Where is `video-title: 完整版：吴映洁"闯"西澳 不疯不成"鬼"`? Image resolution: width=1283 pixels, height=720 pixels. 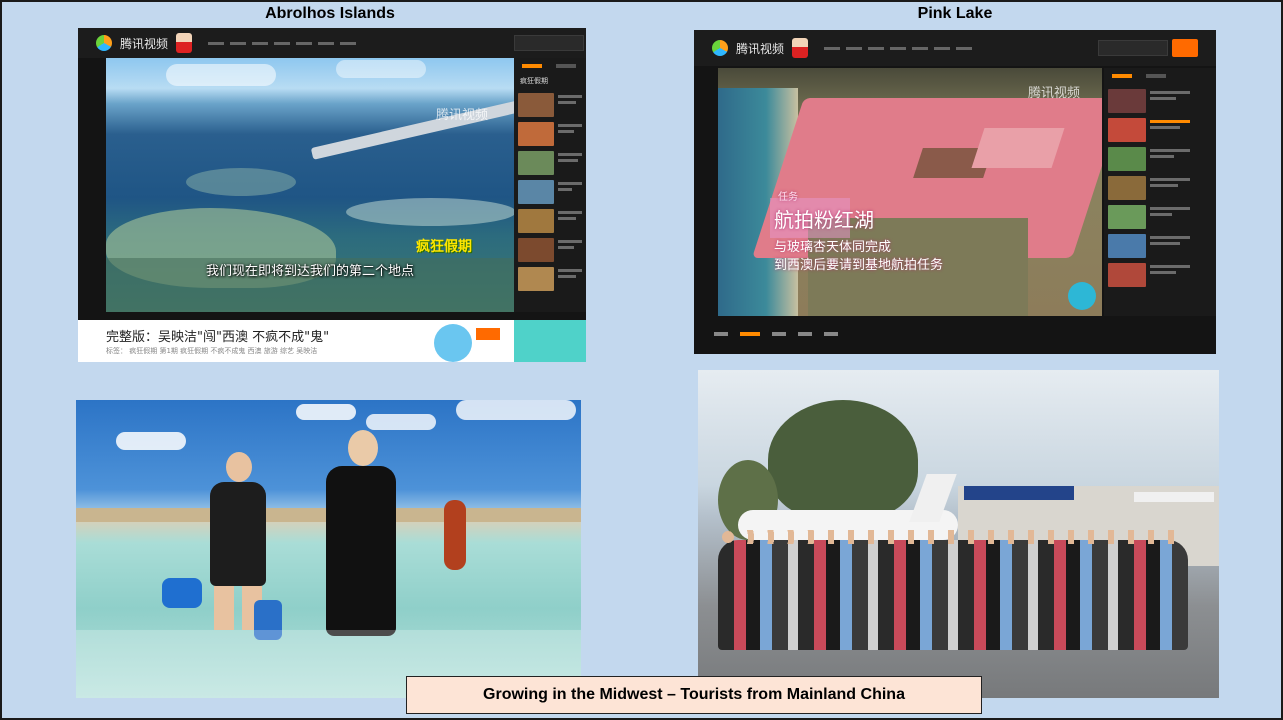
video-title: 完整版：吴映洁"闯"西澳 不疯不成"鬼" is located at coordinates (218, 337).